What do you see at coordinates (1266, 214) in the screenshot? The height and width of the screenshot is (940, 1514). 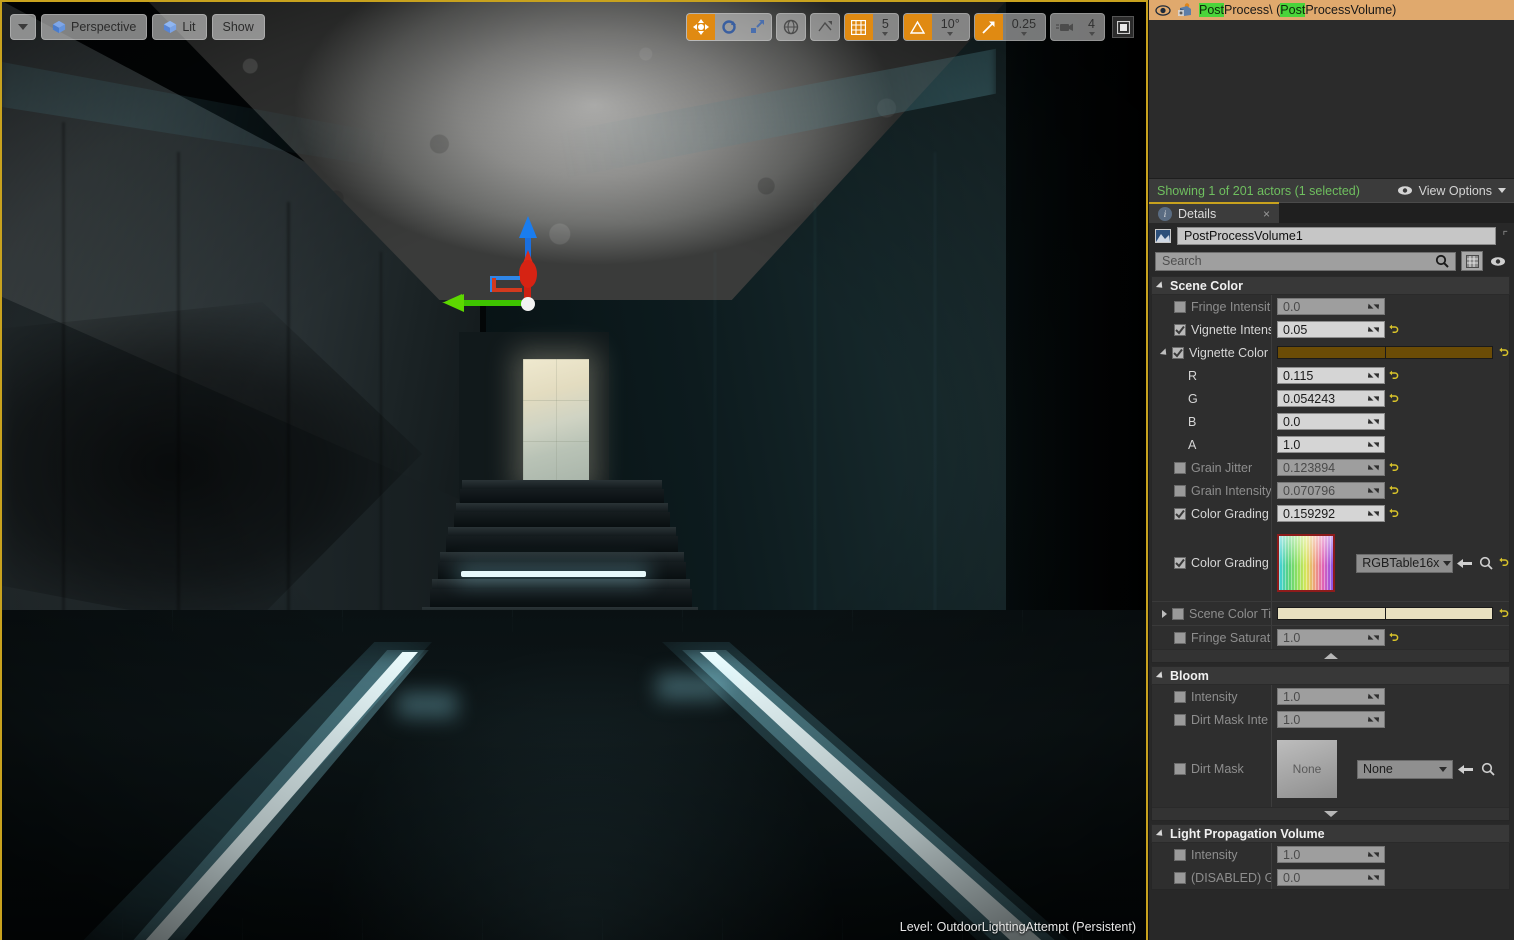 I see `close-icon: ×` at bounding box center [1266, 214].